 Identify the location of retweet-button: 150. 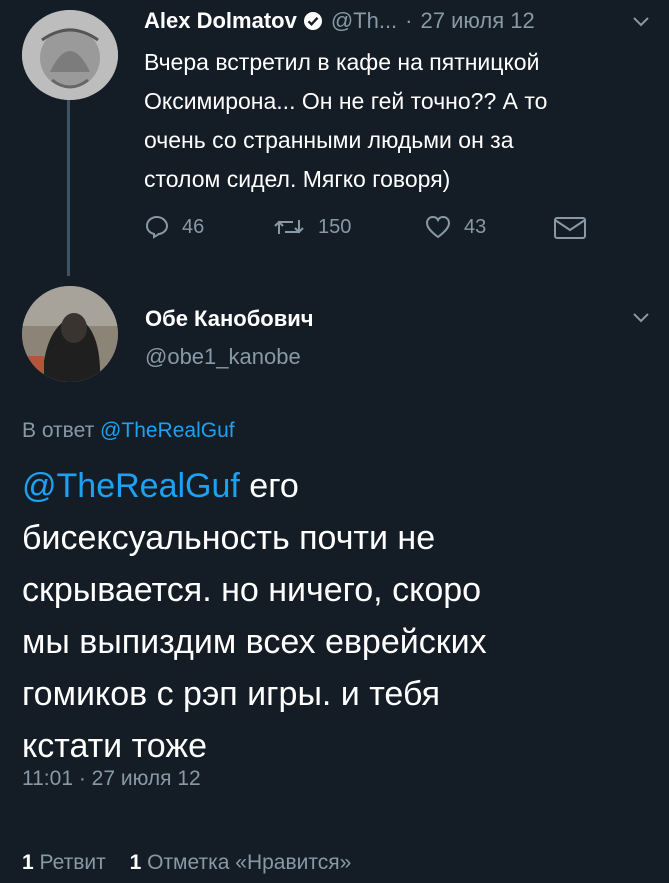
(311, 227).